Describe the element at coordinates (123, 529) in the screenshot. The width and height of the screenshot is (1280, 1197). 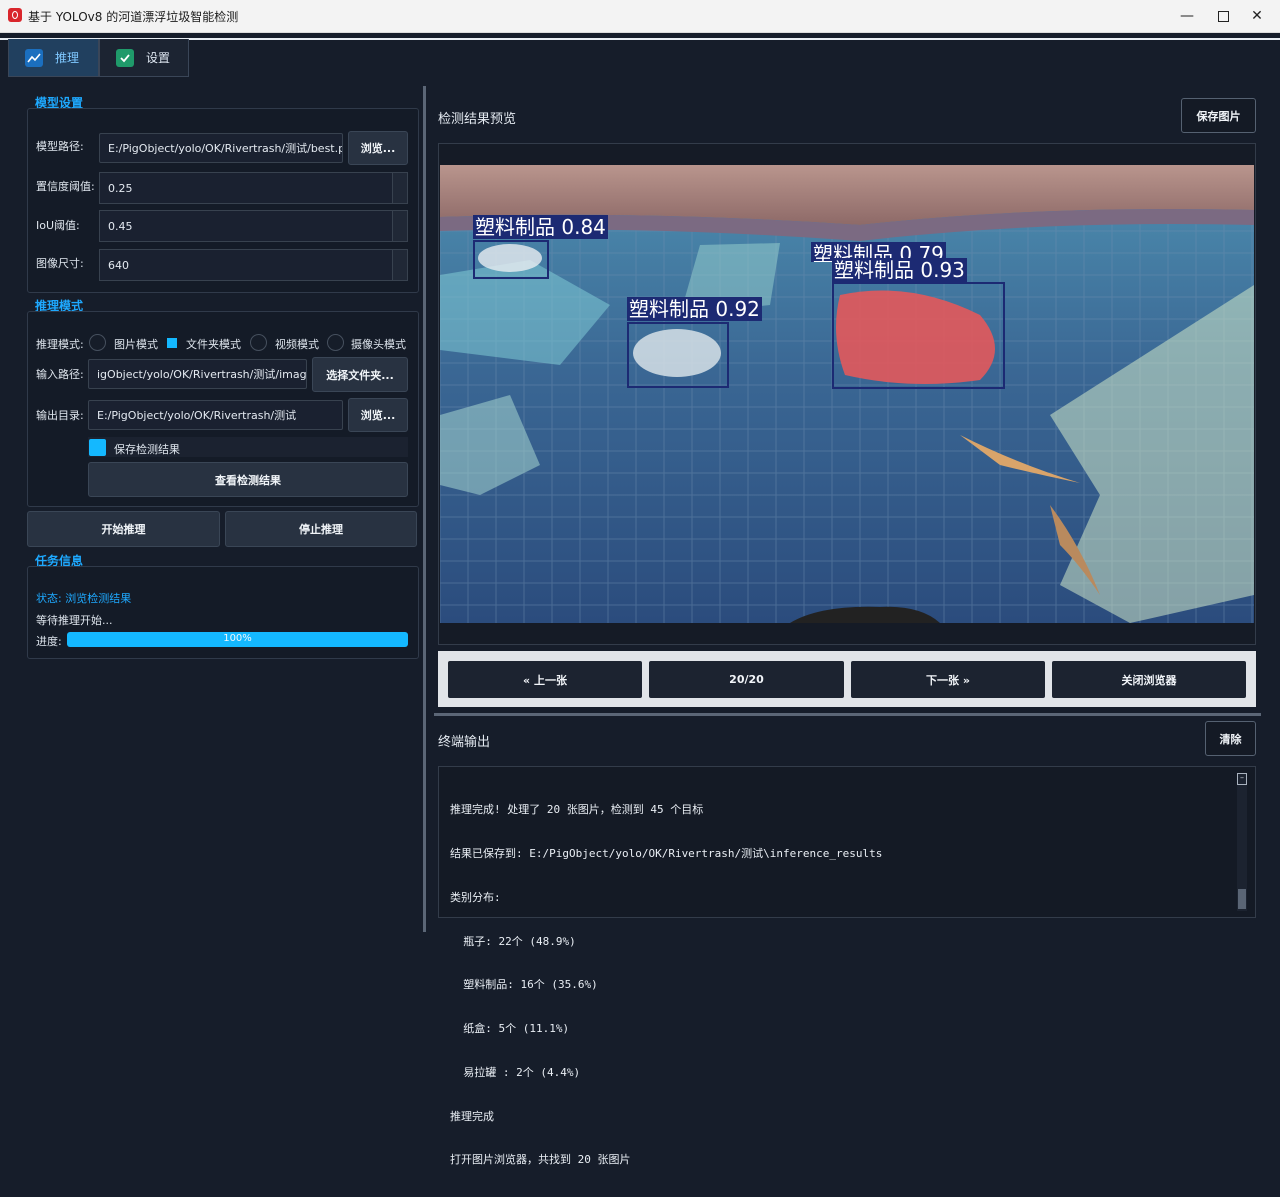
I see `start-inference-button: 开始推理` at that location.